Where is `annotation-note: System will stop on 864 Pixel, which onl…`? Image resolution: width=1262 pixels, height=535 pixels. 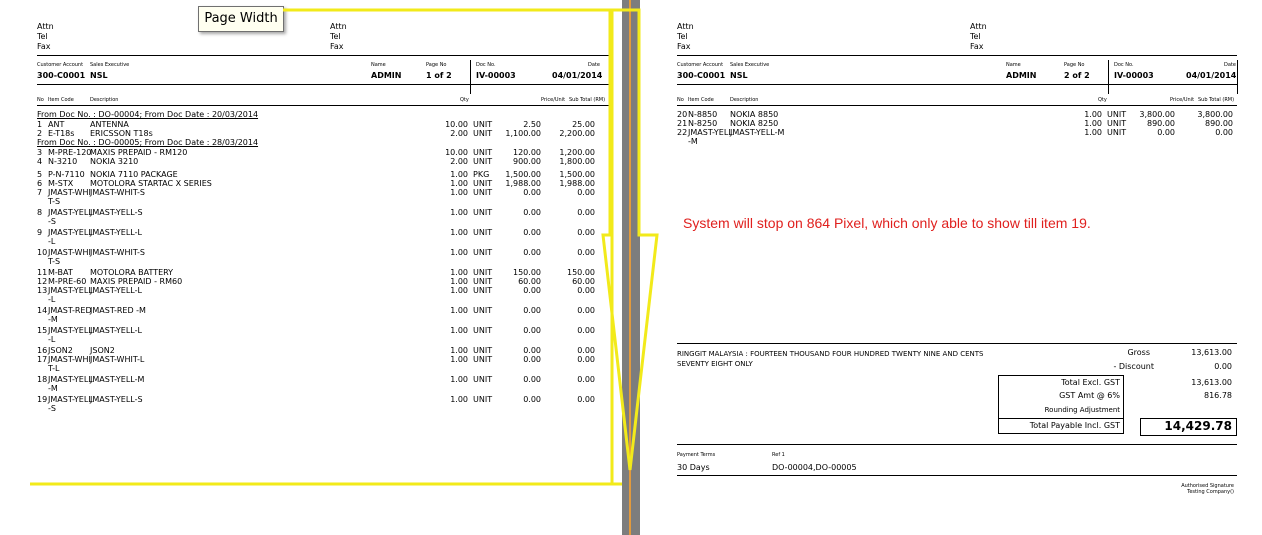 annotation-note: System will stop on 864 Pixel, which onl… is located at coordinates (887, 223).